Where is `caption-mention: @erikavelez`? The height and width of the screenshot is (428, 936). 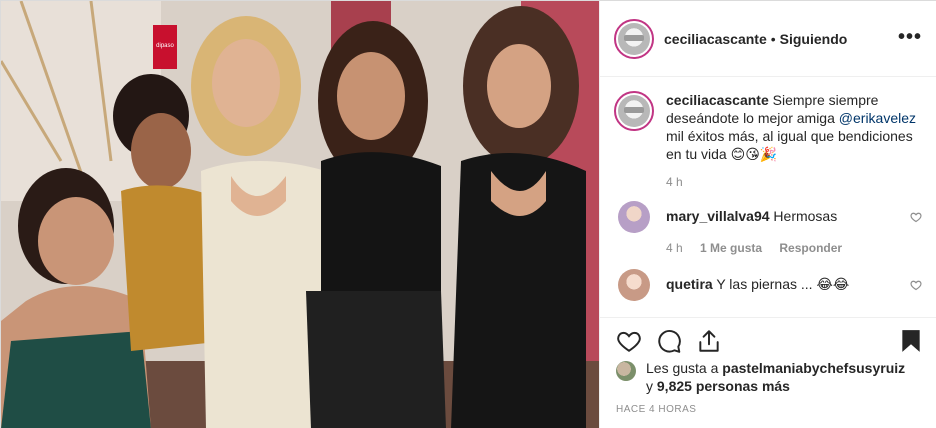
caption-mention: @erikavelez is located at coordinates (877, 118).